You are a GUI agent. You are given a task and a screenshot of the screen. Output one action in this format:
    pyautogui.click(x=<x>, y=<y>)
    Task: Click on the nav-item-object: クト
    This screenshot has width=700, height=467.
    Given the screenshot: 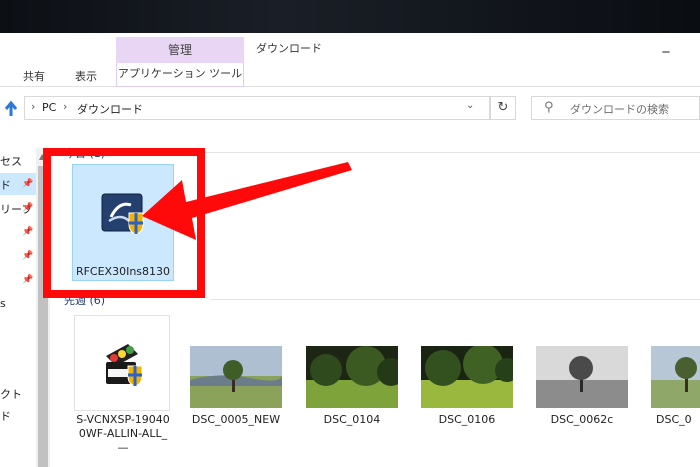 What is the action you would take?
    pyautogui.click(x=11, y=394)
    